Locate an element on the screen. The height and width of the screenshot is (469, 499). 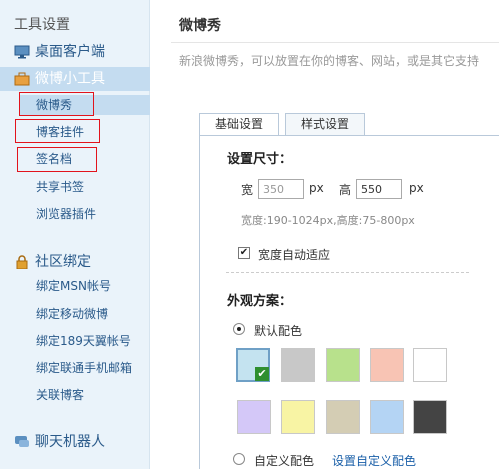
default-color-label: 默认配色 is located at coordinates (278, 331).